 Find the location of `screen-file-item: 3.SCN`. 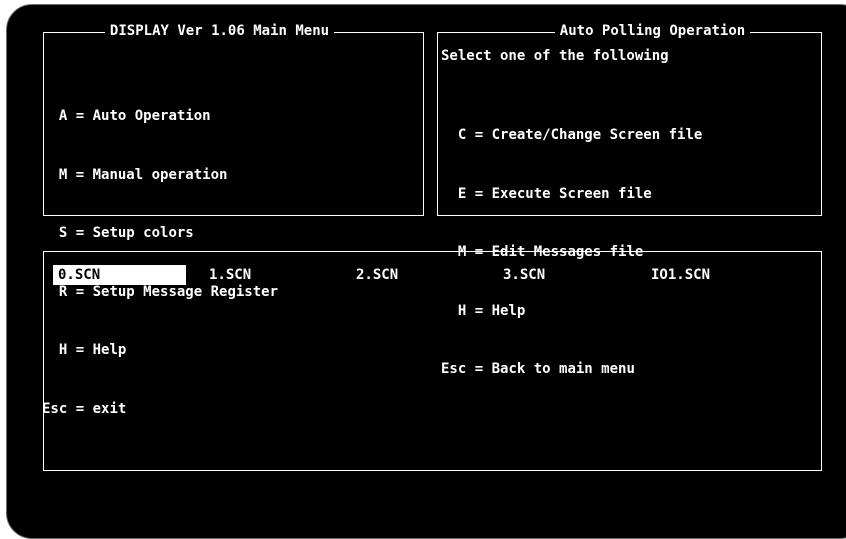

screen-file-item: 3.SCN is located at coordinates (521, 275).